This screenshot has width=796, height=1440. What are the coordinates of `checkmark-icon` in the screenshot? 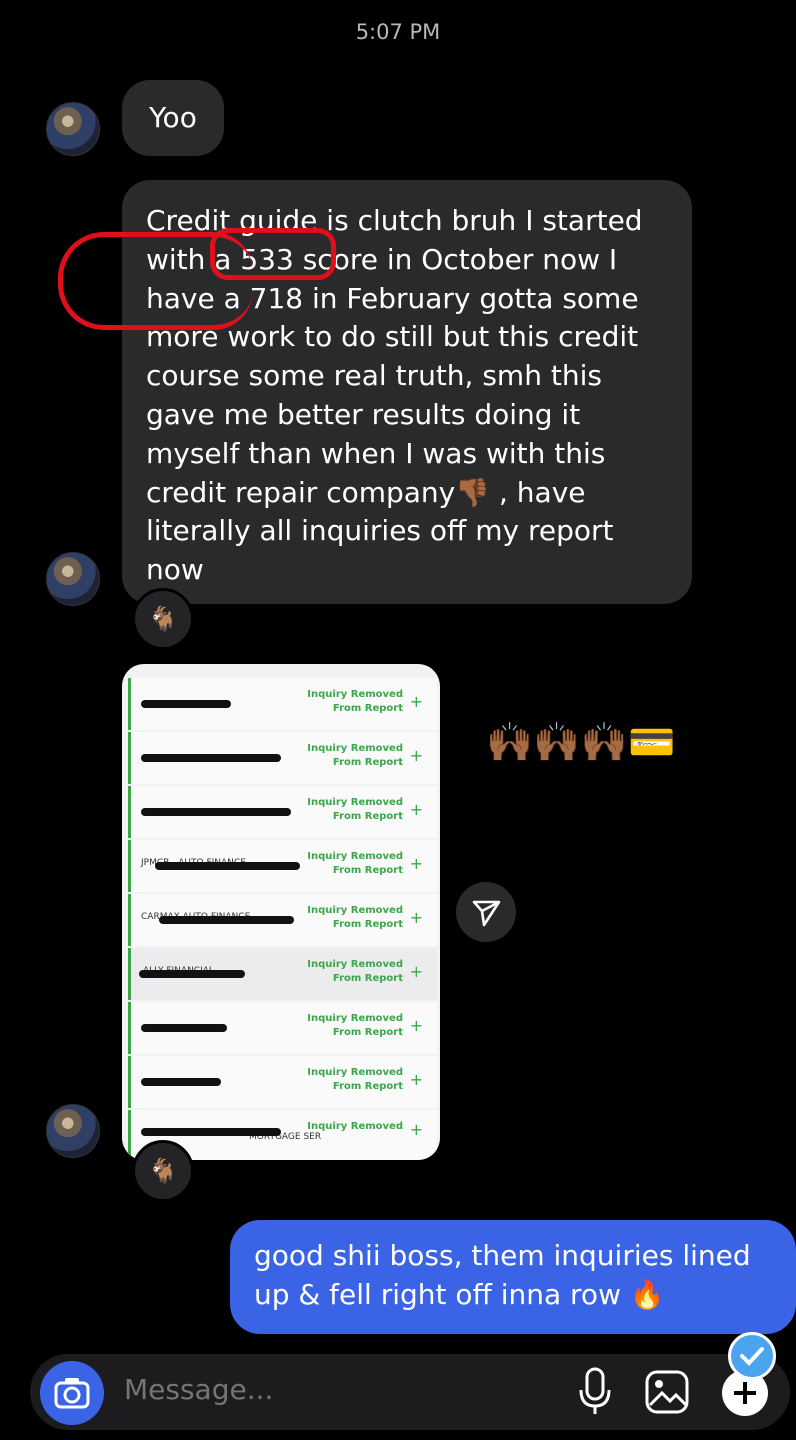 It's located at (752, 1356).